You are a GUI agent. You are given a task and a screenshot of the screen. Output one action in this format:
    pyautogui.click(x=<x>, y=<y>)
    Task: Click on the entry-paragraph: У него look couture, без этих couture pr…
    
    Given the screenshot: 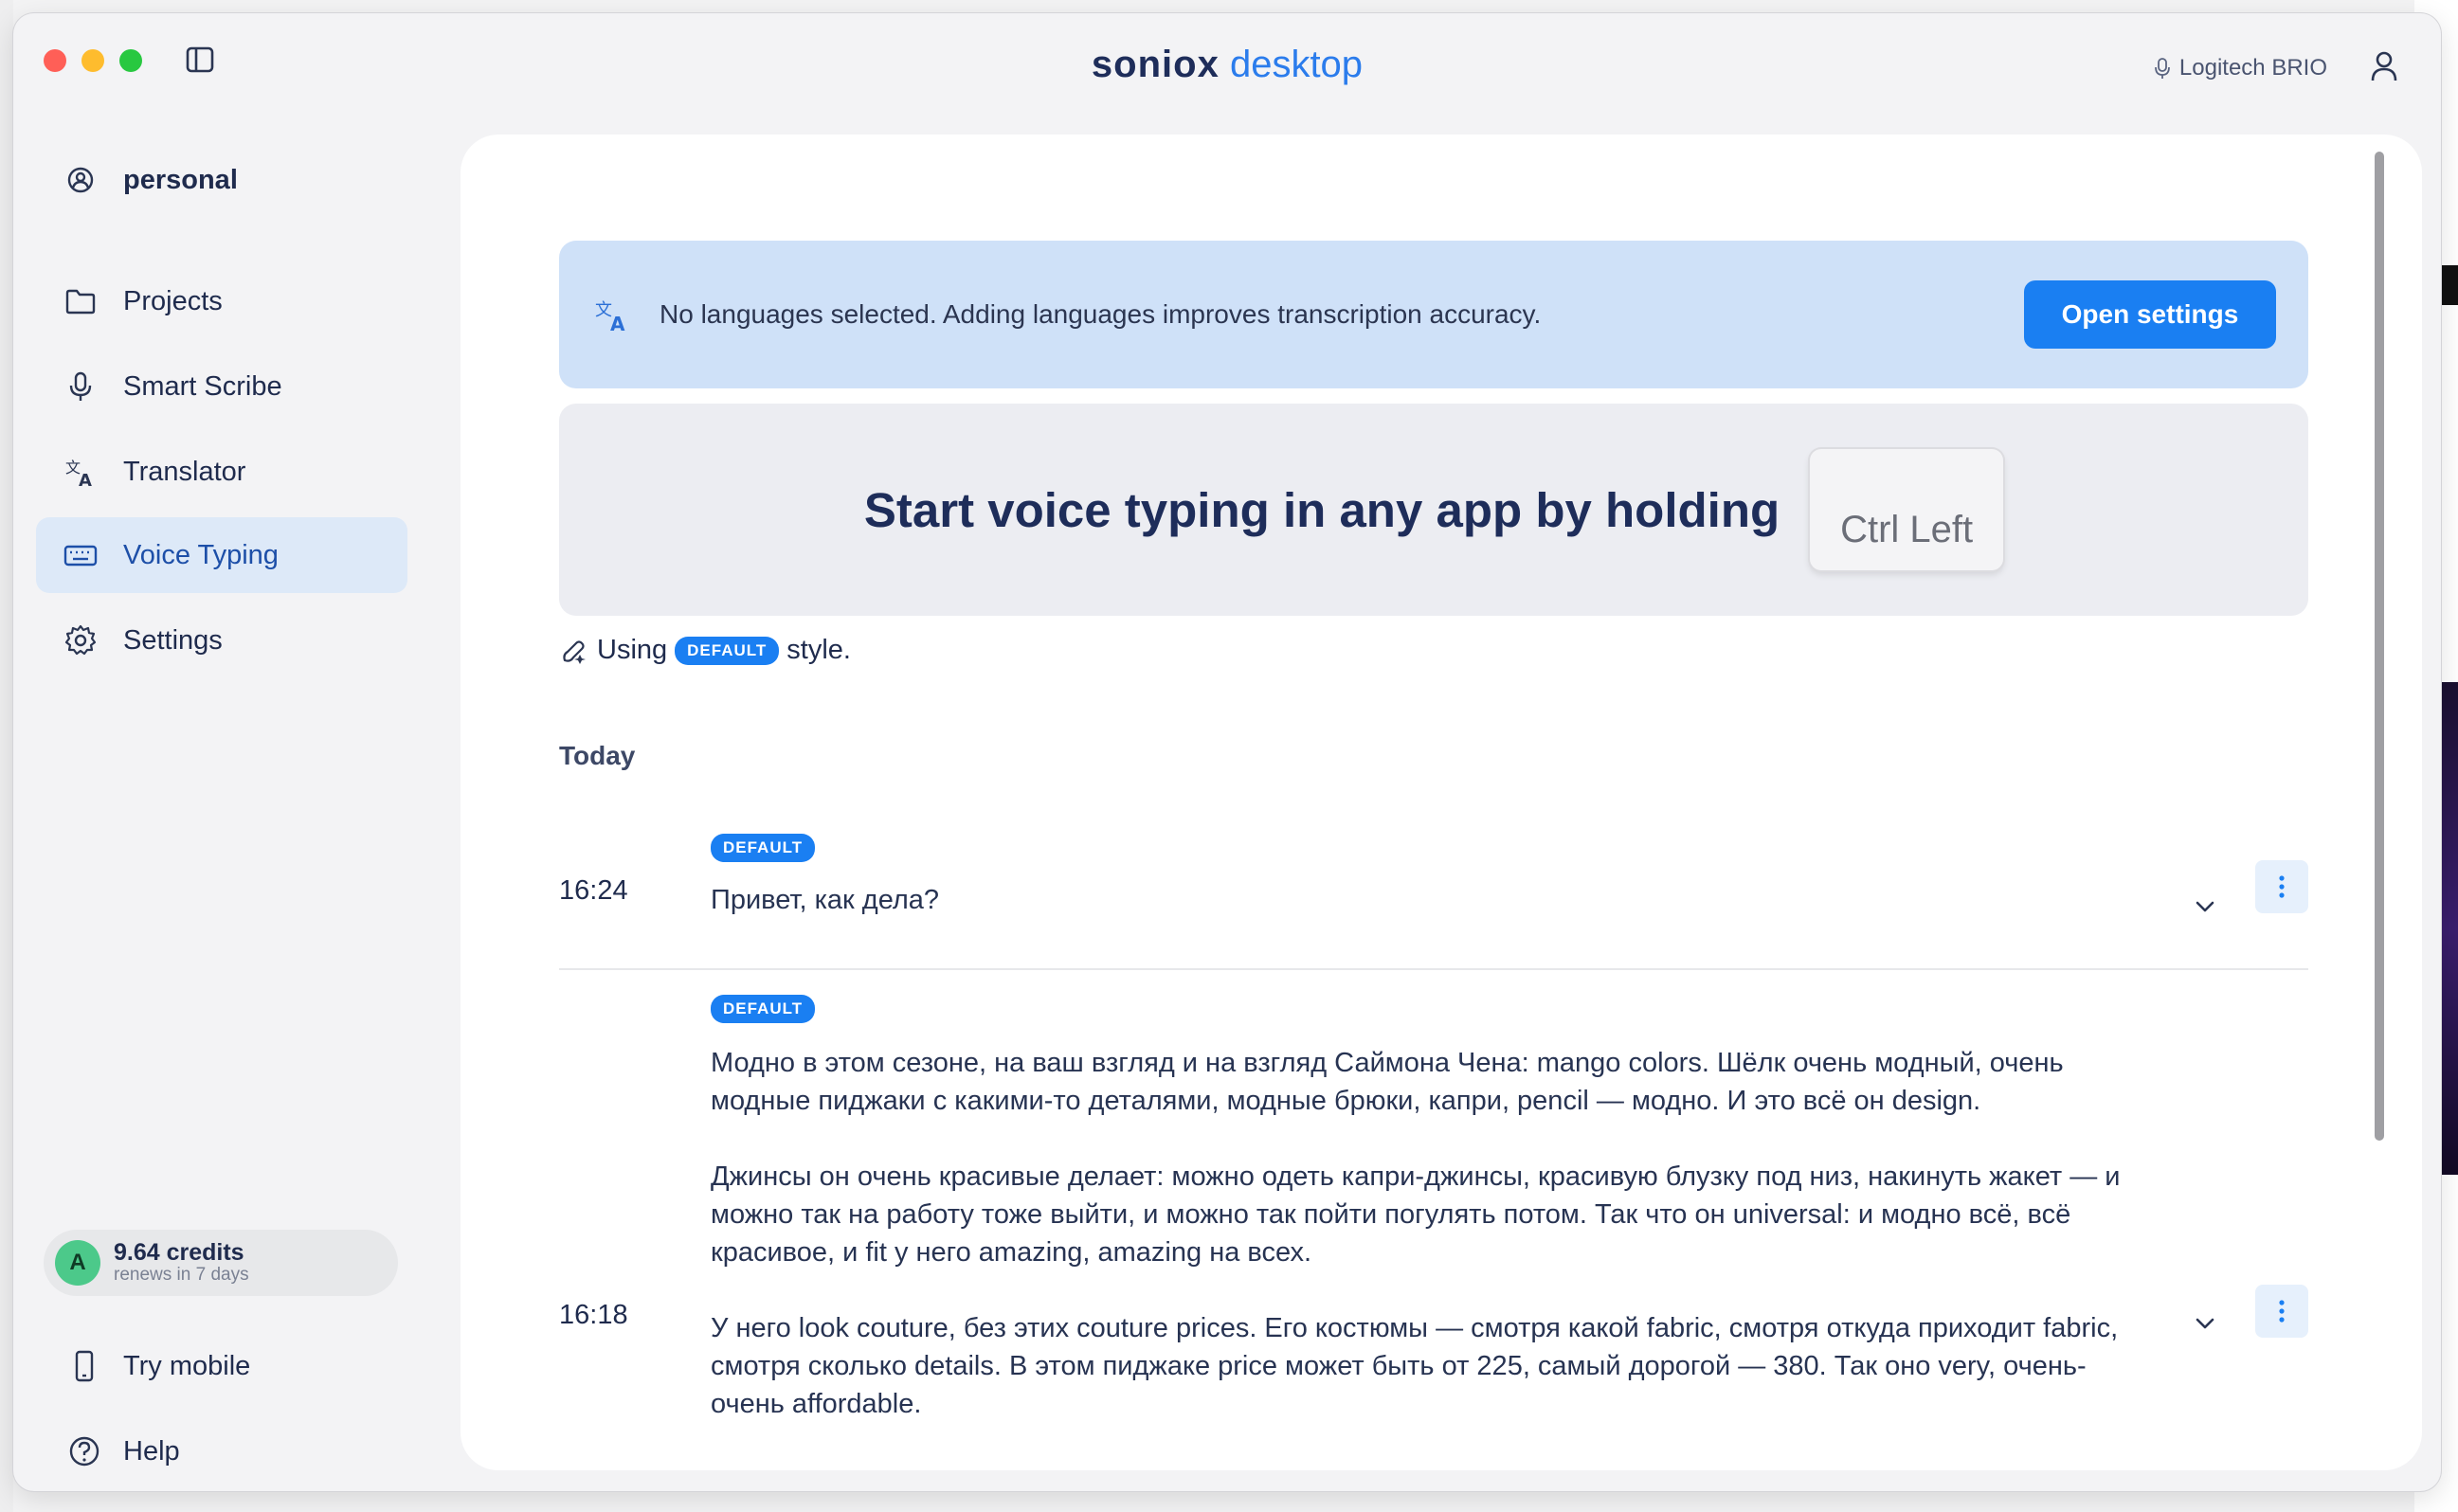 What is the action you would take?
    pyautogui.click(x=1415, y=1366)
    